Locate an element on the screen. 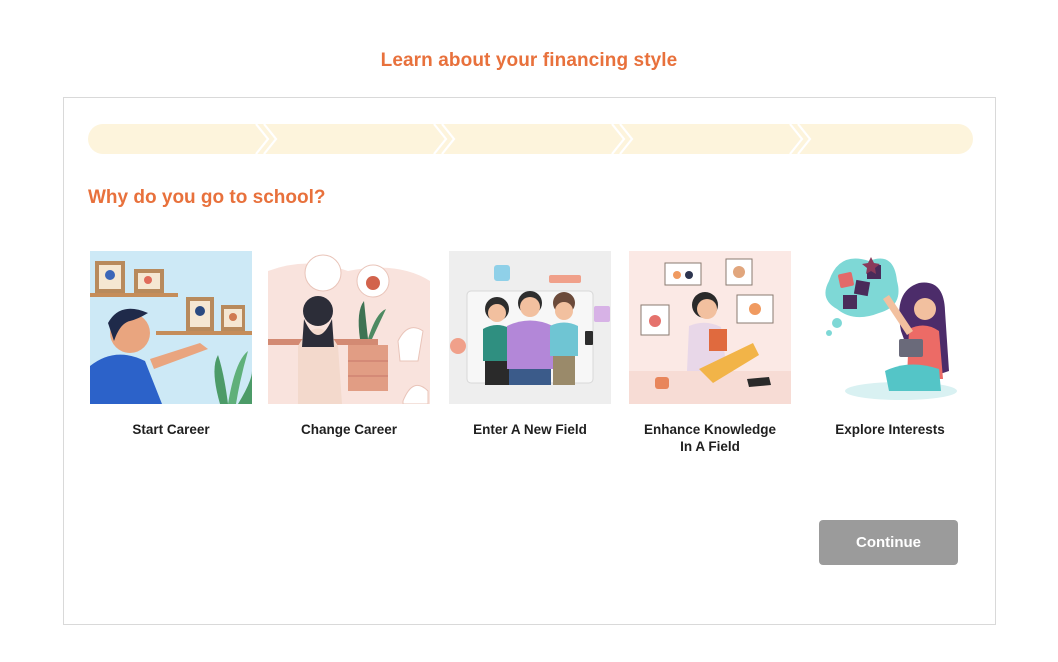  option-enter-new-field: Enter A New Field is located at coordinates (530, 344).